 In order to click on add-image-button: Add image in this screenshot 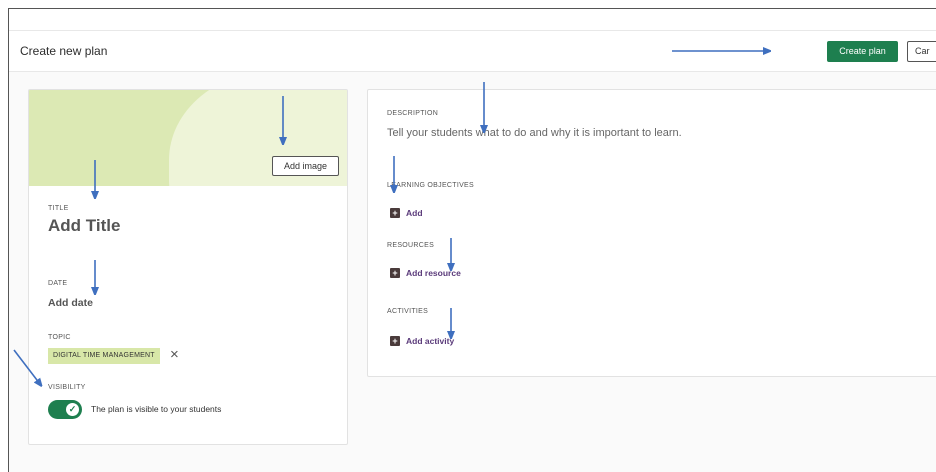, I will do `click(305, 166)`.